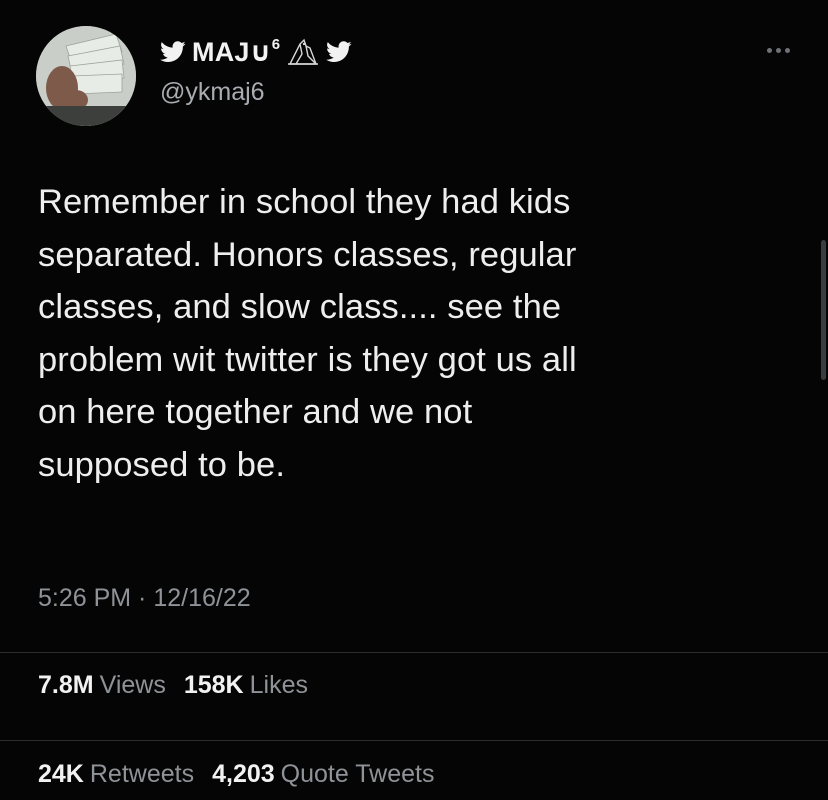 The height and width of the screenshot is (800, 828). Describe the element at coordinates (142, 774) in the screenshot. I see `retweets-label: Retweets` at that location.